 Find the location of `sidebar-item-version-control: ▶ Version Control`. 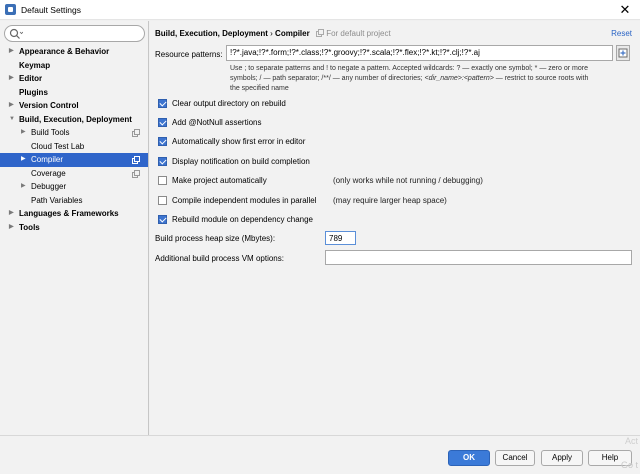

sidebar-item-version-control: ▶ Version Control is located at coordinates (74, 106).